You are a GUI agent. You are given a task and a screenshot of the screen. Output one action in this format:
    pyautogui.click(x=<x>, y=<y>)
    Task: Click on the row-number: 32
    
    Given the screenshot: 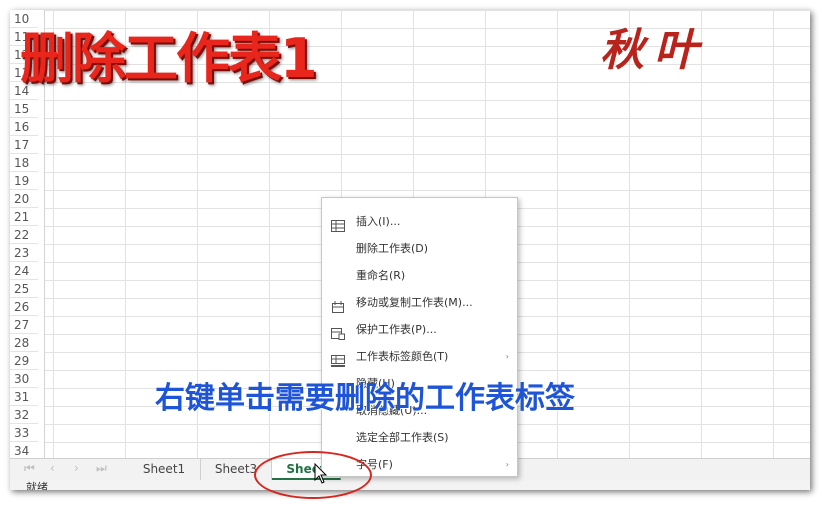 What is the action you would take?
    pyautogui.click(x=24, y=415)
    